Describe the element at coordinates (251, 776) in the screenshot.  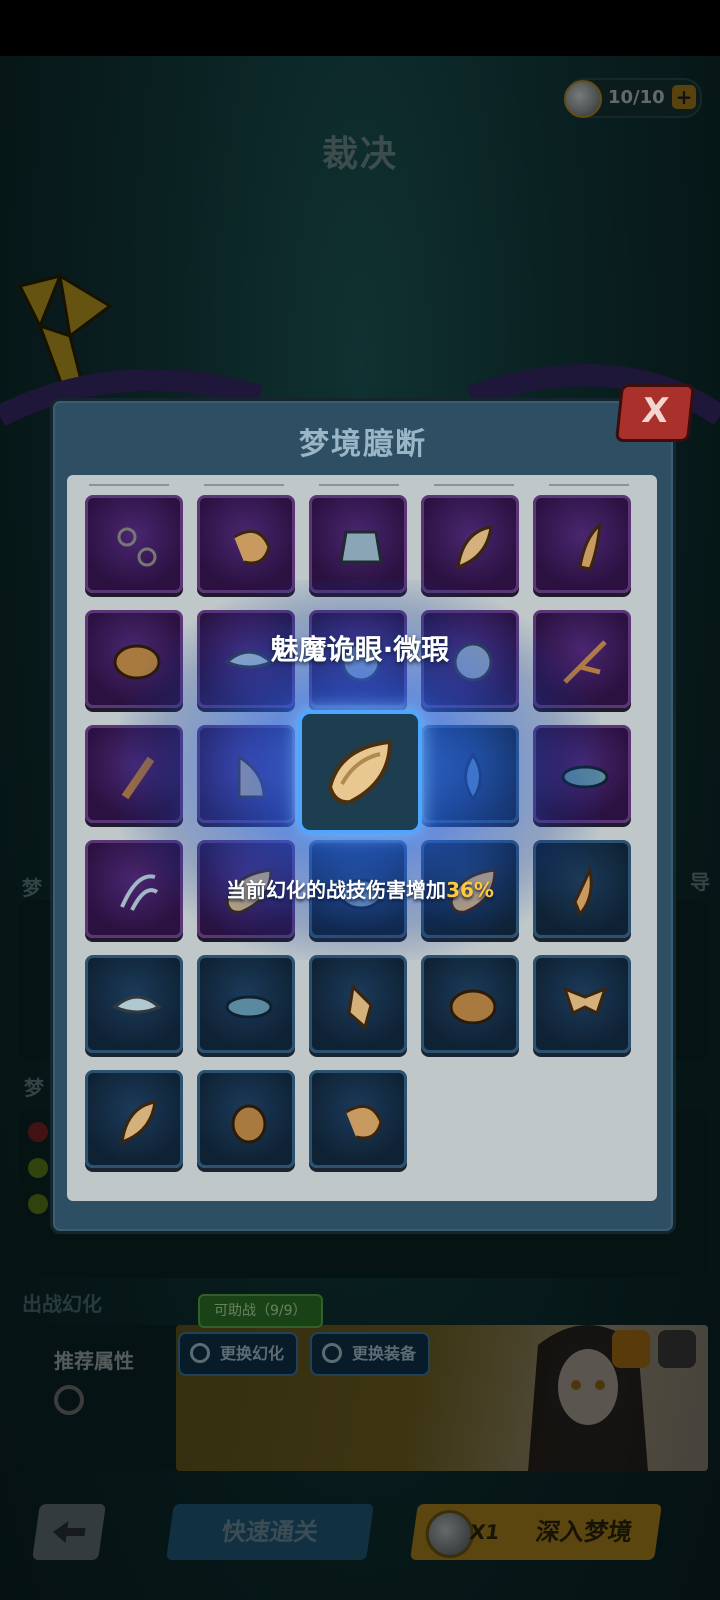
I see `tooth-icon` at that location.